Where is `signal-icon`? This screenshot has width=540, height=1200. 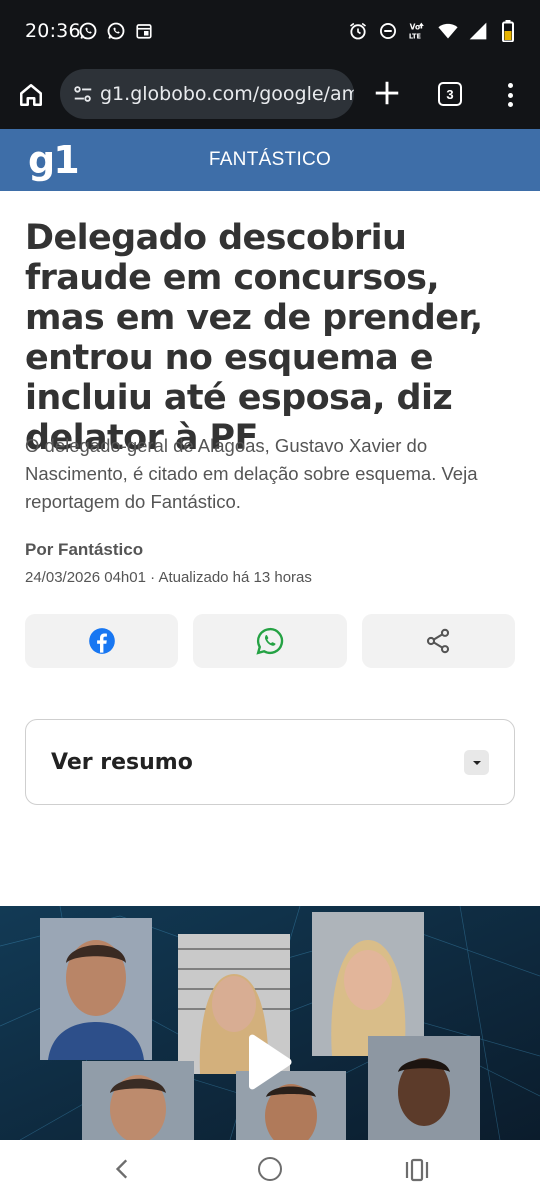 signal-icon is located at coordinates (478, 31).